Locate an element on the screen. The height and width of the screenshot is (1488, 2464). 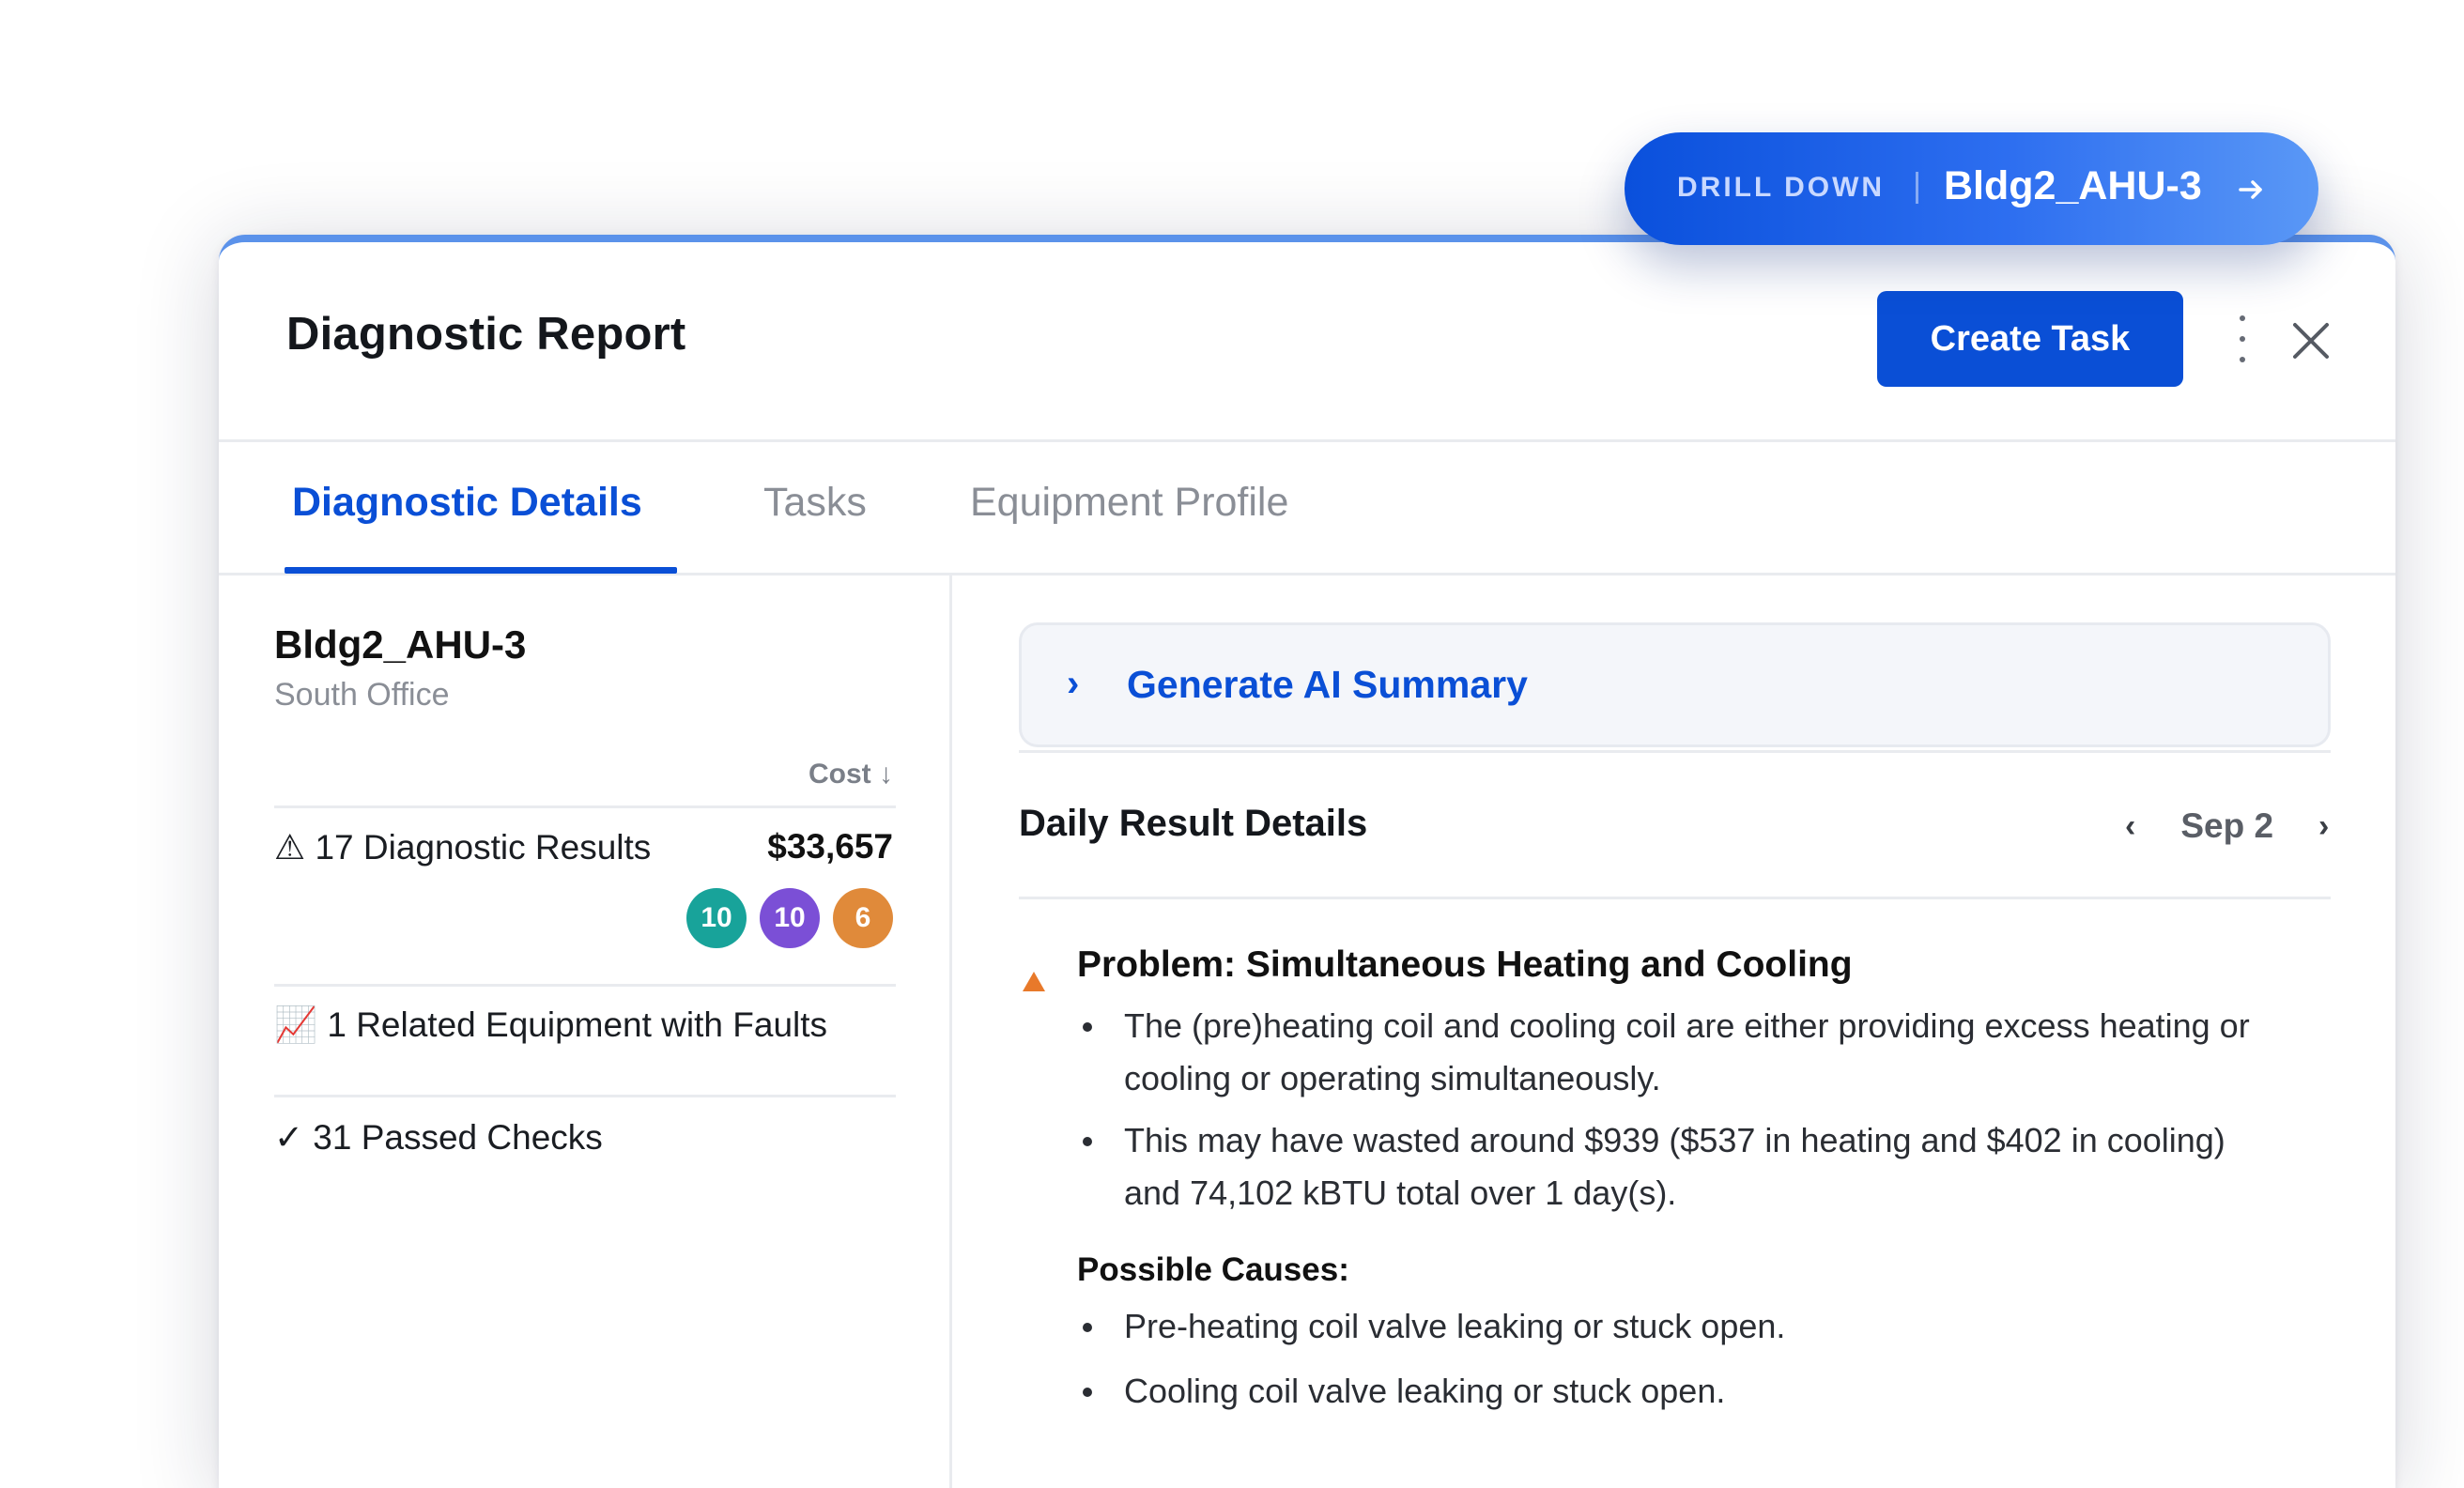
diagnostic-results-count: ⚠ 17 Diagnostic Results is located at coordinates (462, 847).